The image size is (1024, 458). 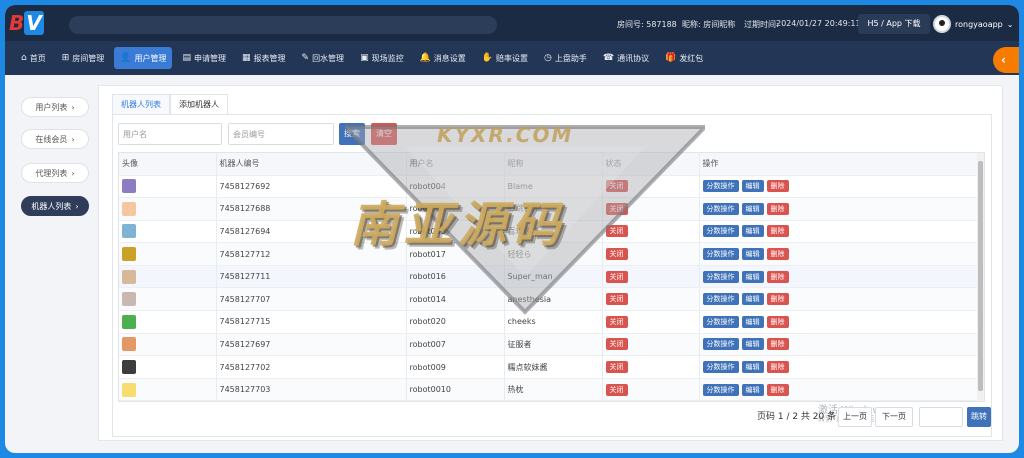 What do you see at coordinates (425, 58) in the screenshot?
I see `bell-icon: 🔔` at bounding box center [425, 58].